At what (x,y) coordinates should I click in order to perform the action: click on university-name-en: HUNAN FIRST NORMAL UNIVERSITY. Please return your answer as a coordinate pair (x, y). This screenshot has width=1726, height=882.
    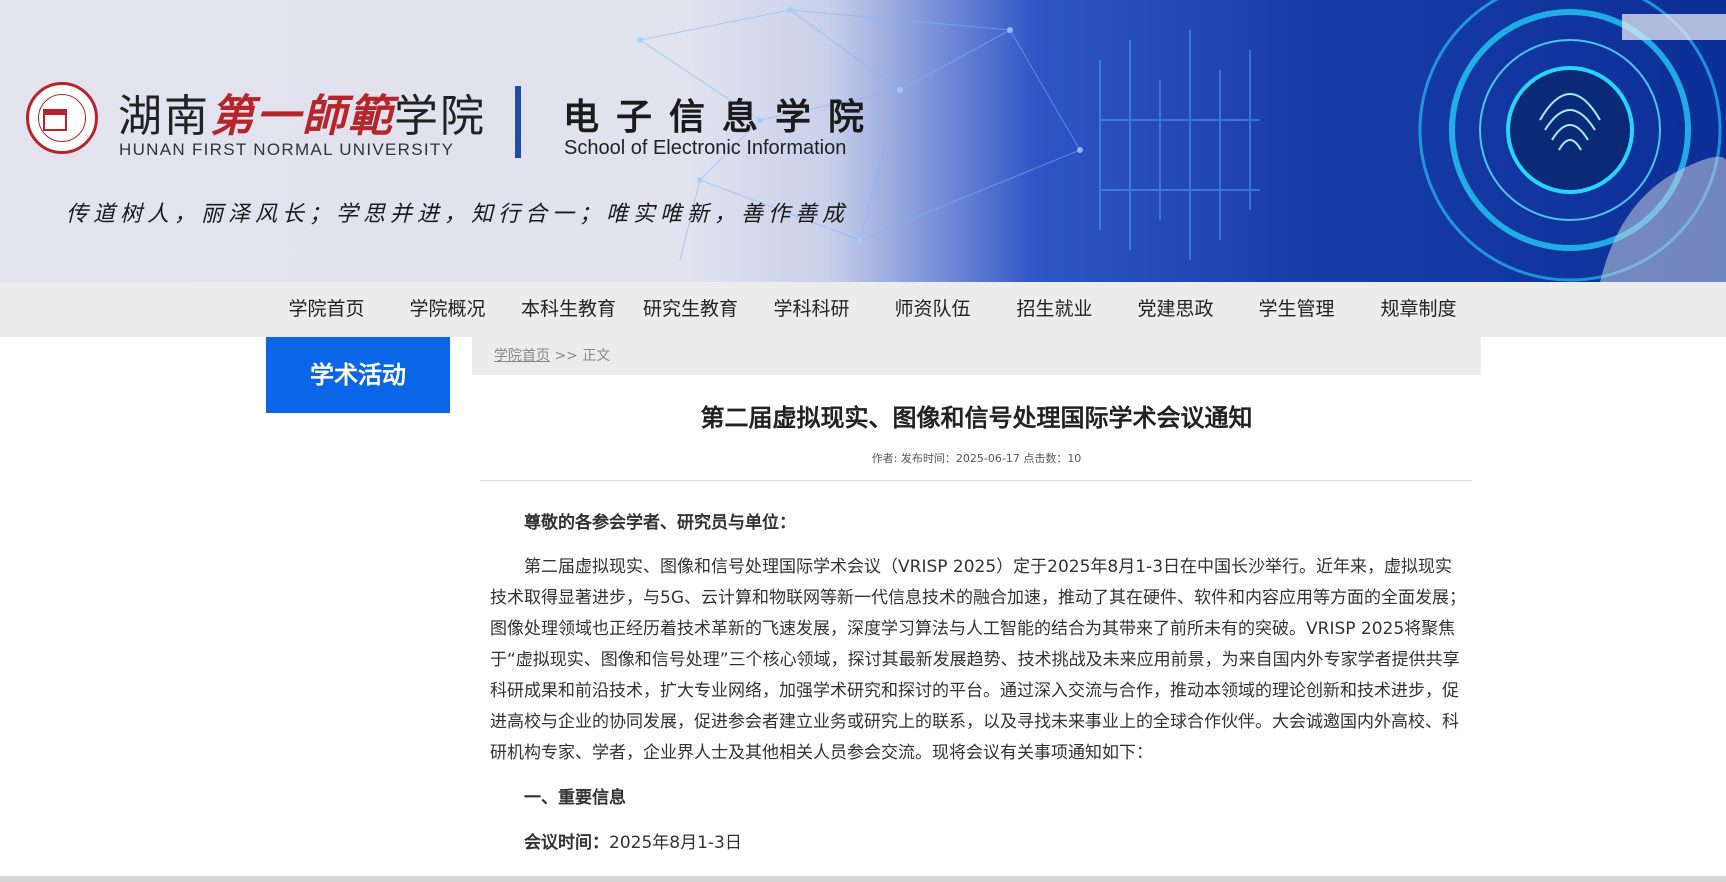
    Looking at the image, I should click on (287, 149).